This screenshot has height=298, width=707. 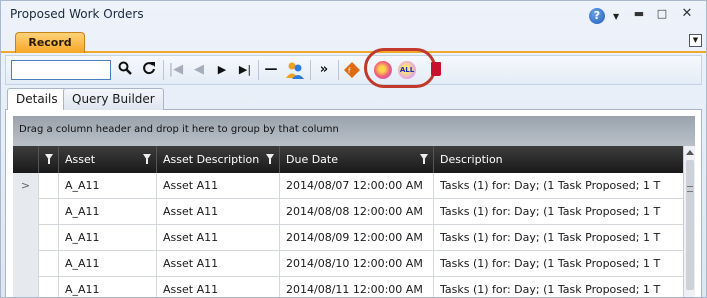 I want to click on due-date-cell: 2014/08/09 12:00:00 AM, so click(x=357, y=238).